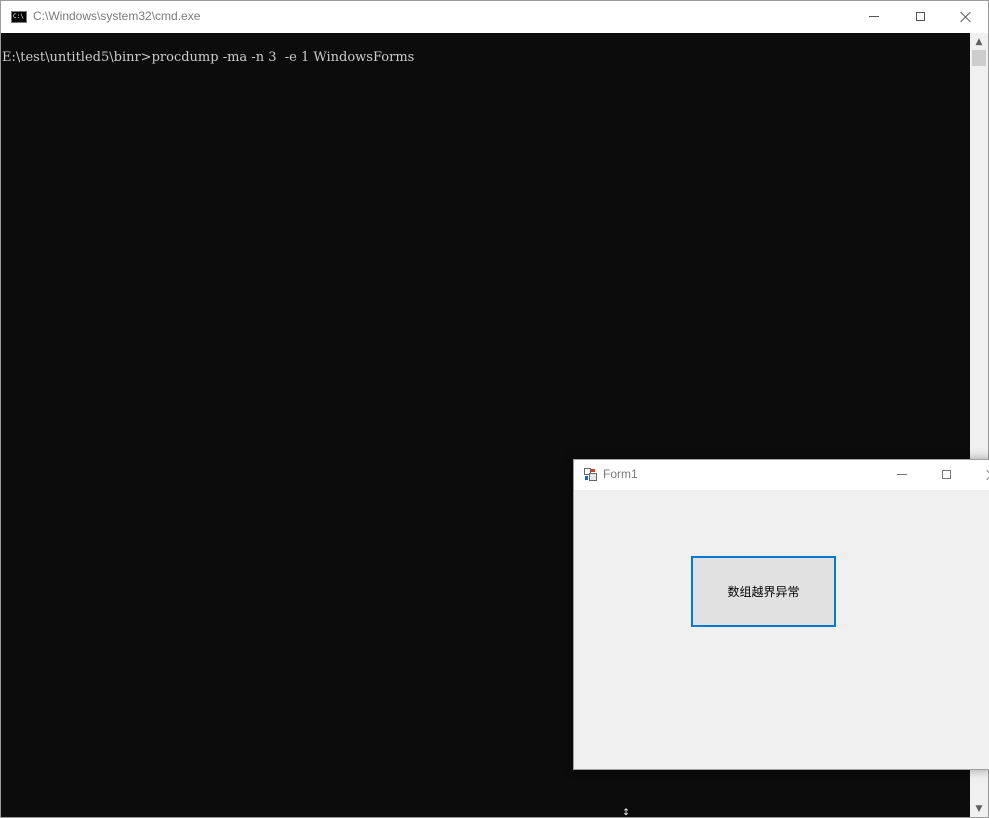 This screenshot has height=818, width=989. Describe the element at coordinates (590, 474) in the screenshot. I see `form-app-icon` at that location.